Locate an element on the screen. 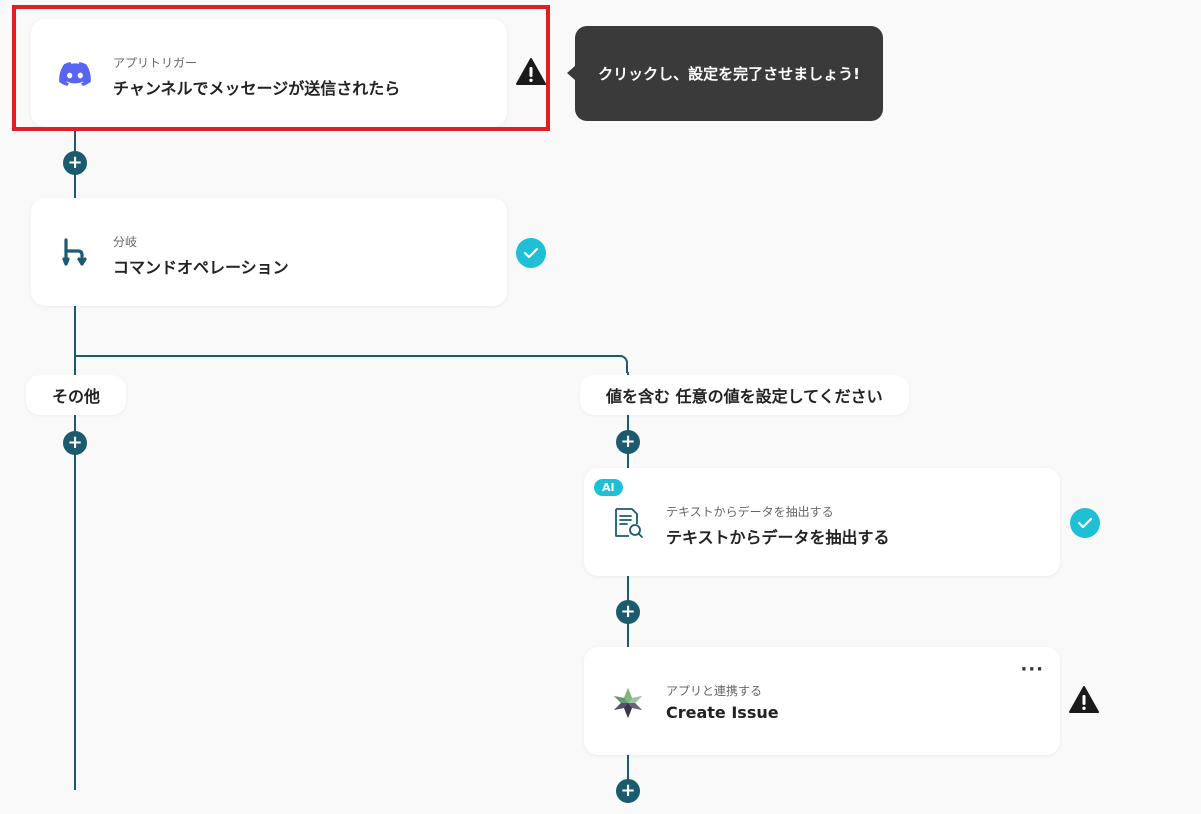 Image resolution: width=1201 pixels, height=814 pixels. branch-title: コマンドオペレーション is located at coordinates (201, 267).